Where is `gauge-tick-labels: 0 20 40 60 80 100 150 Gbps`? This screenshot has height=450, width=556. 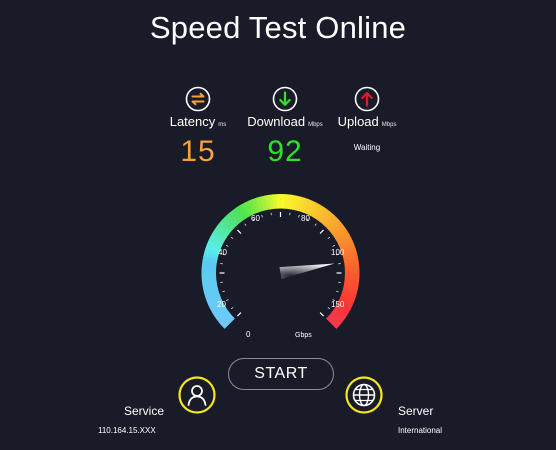 gauge-tick-labels: 0 20 40 60 80 100 150 Gbps is located at coordinates (281, 276).